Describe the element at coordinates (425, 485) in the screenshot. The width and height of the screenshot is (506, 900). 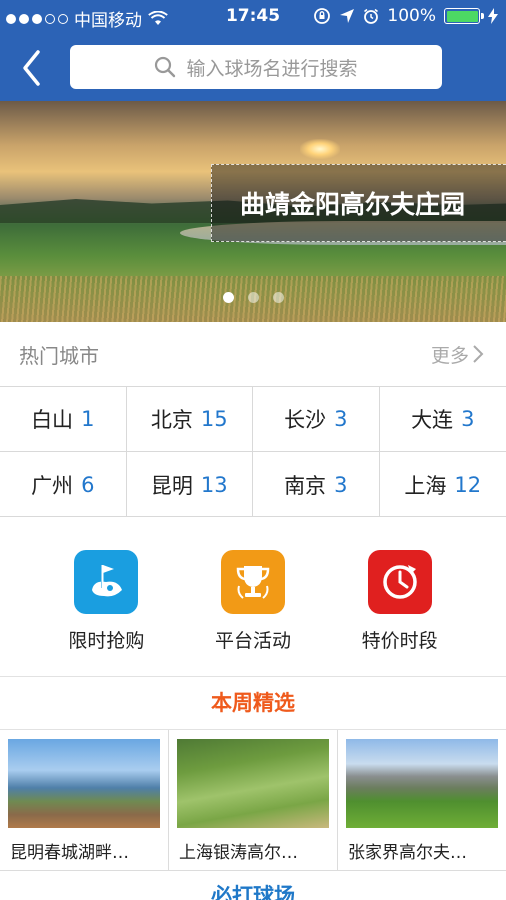
I see `city-name: 上海` at that location.